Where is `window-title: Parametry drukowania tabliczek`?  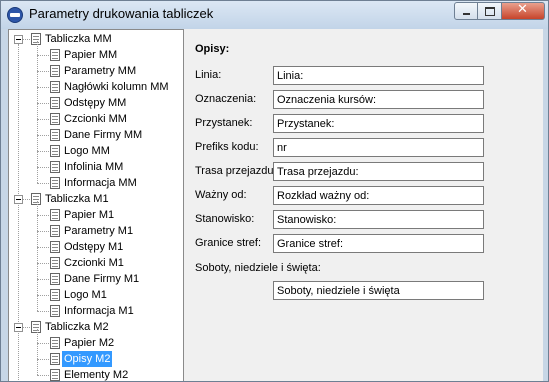
window-title: Parametry drukowania tabliczek is located at coordinates (121, 13).